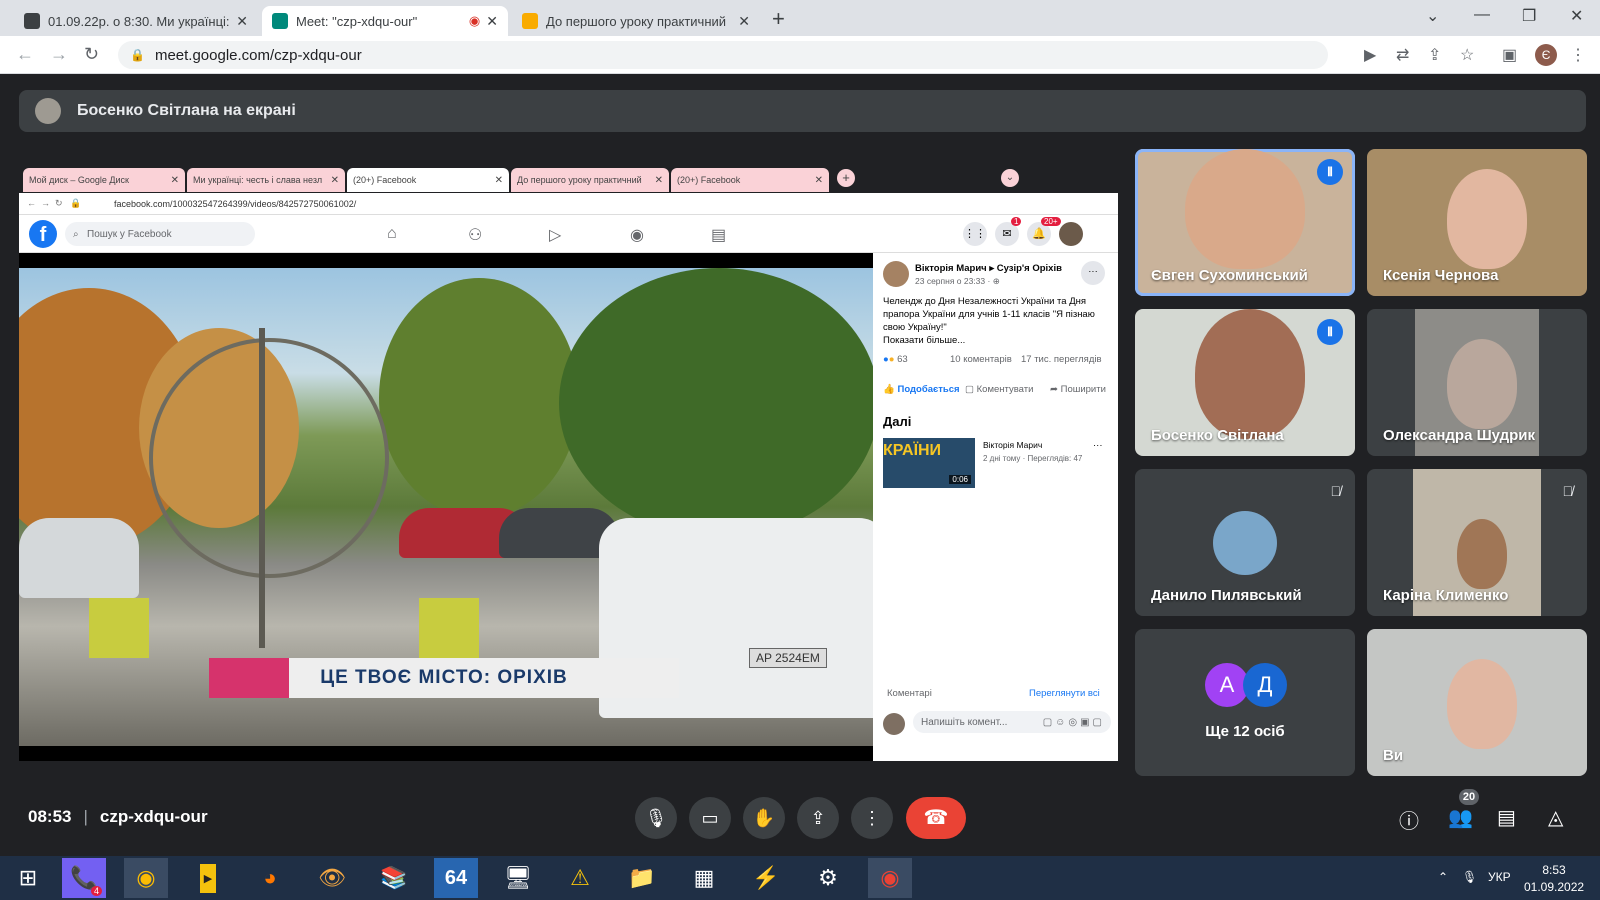 The image size is (1600, 900). I want to click on tray-overflow-icon: ⌃, so click(1443, 877).